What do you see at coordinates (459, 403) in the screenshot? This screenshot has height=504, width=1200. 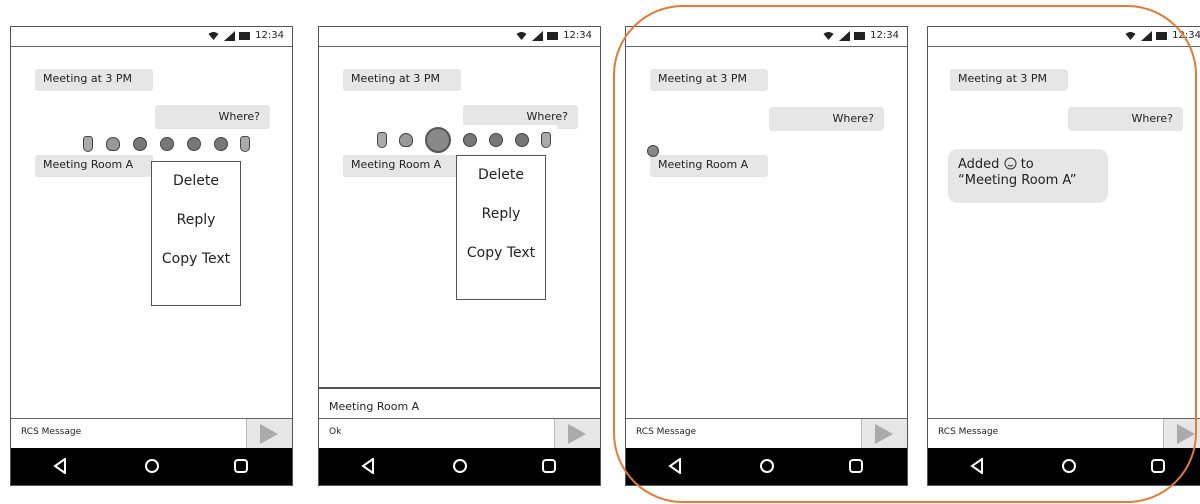 I see `reply-preview: Meeting Room A` at bounding box center [459, 403].